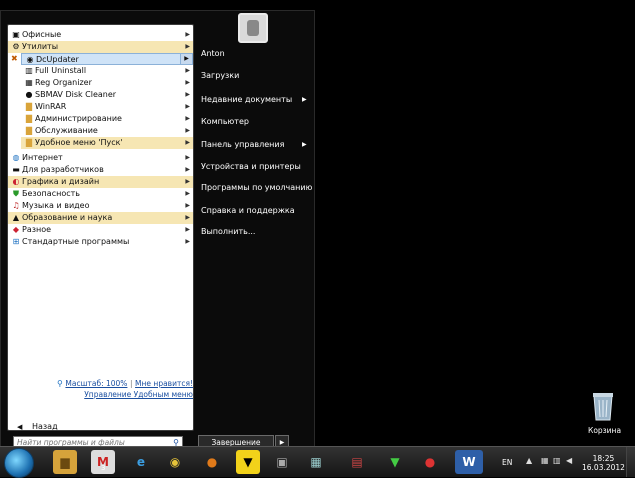 The image size is (635, 478). What do you see at coordinates (60, 383) in the screenshot?
I see `zoom-icon: ⚲` at bounding box center [60, 383].